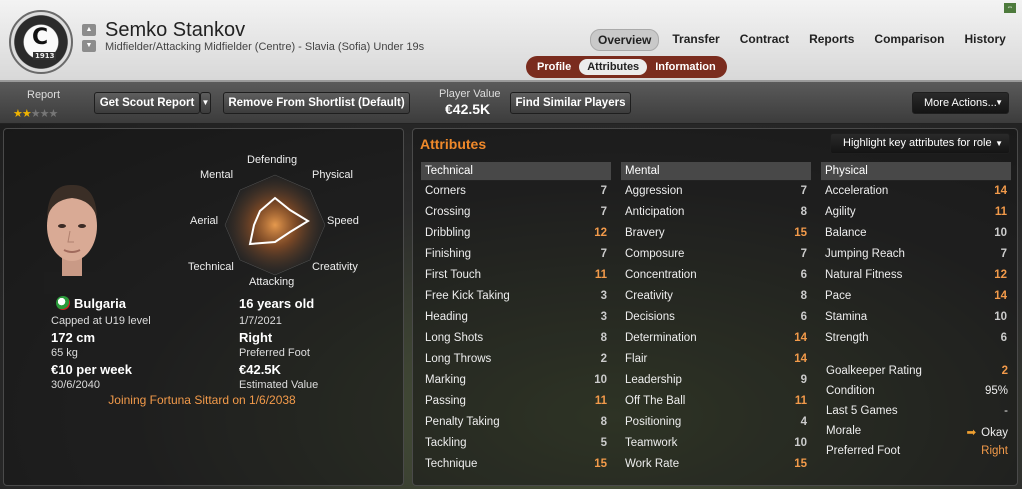 This screenshot has height=489, width=1022. I want to click on attribute-row: Determination 14, so click(716, 338).